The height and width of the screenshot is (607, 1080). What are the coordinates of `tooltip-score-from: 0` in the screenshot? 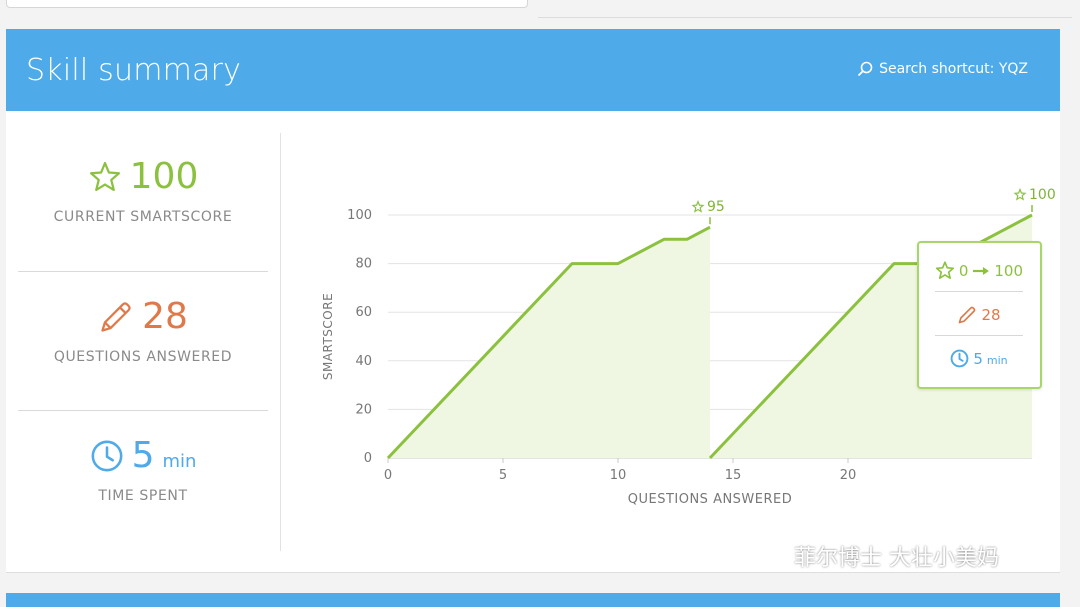 It's located at (963, 270).